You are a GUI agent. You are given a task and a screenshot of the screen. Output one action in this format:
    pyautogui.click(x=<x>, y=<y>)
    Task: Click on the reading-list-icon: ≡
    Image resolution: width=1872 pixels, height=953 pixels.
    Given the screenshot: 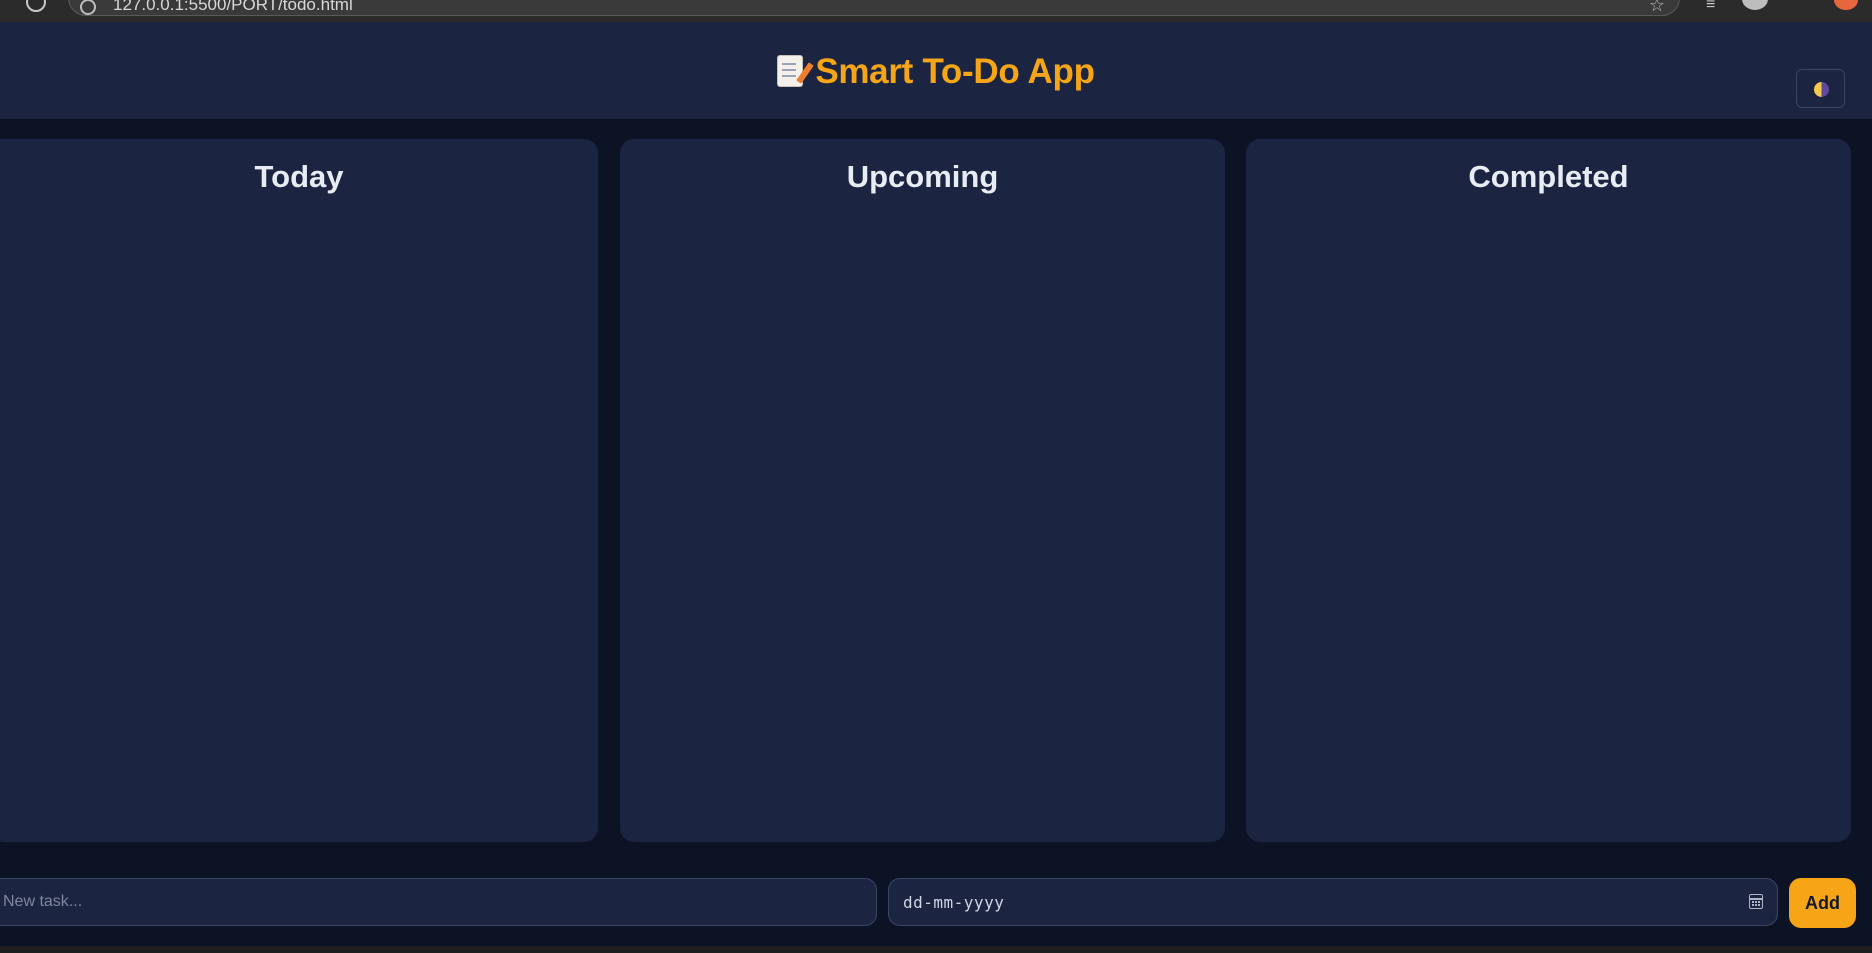 What is the action you would take?
    pyautogui.click(x=1710, y=7)
    